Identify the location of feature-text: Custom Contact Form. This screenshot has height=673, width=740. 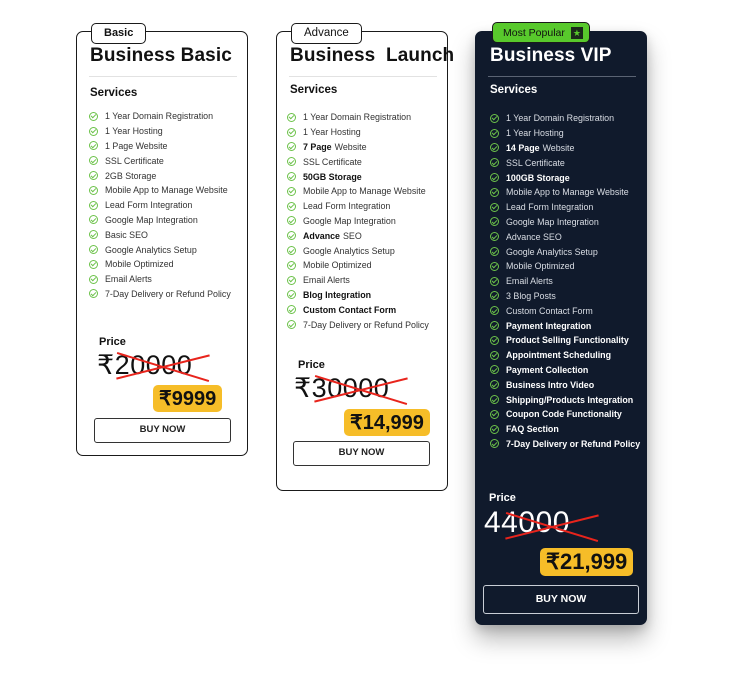
(350, 309).